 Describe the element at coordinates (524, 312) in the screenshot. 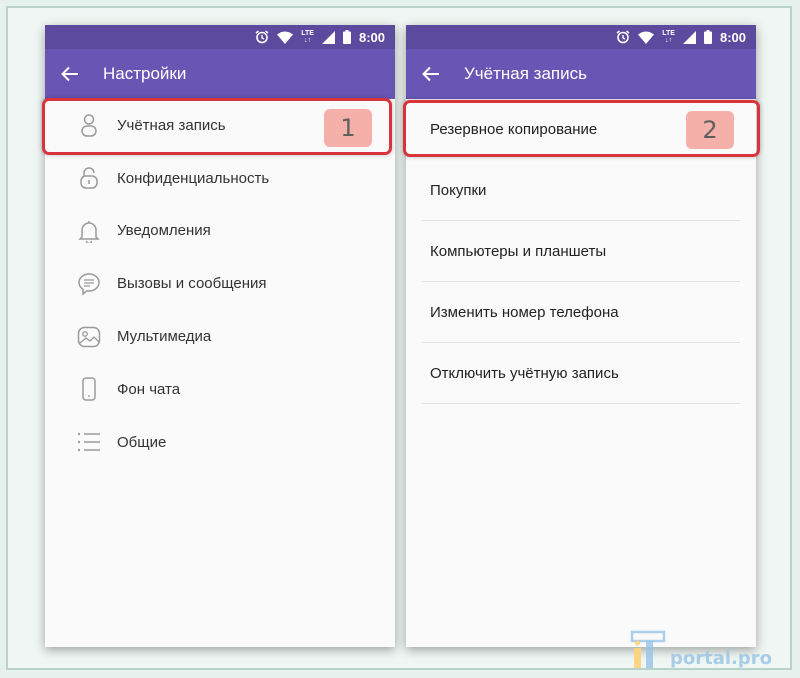

I see `account-item-label: Изменить номер телефона` at that location.